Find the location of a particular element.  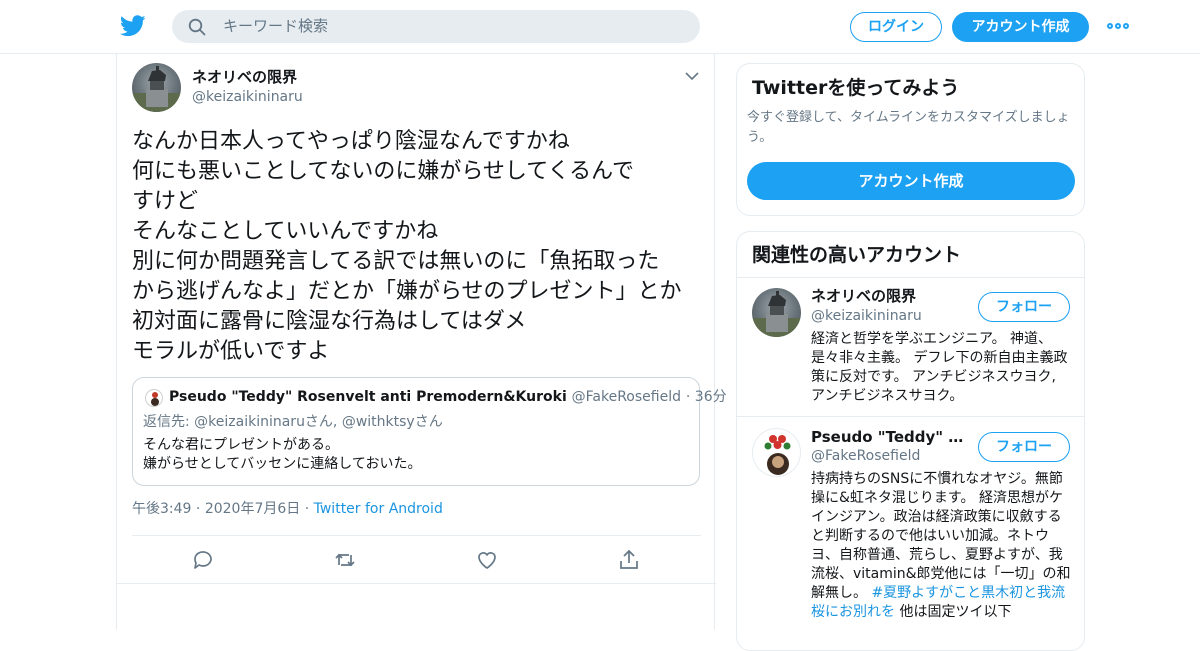

bio-text: 他は固定ツイ以下 is located at coordinates (953, 612).